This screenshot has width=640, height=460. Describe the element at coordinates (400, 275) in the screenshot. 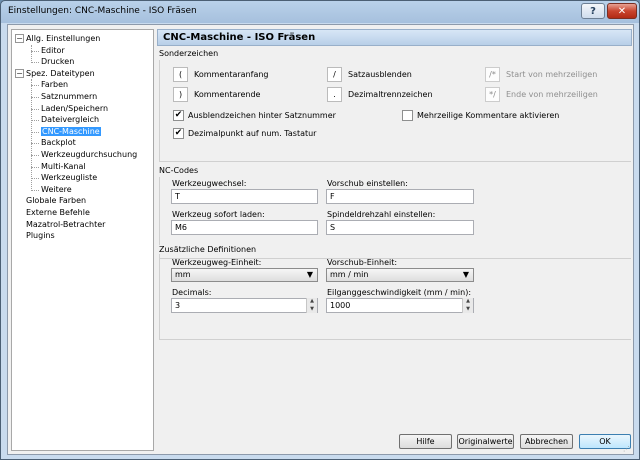

I see `vorschub-einheit-select: mm / min ▼` at that location.